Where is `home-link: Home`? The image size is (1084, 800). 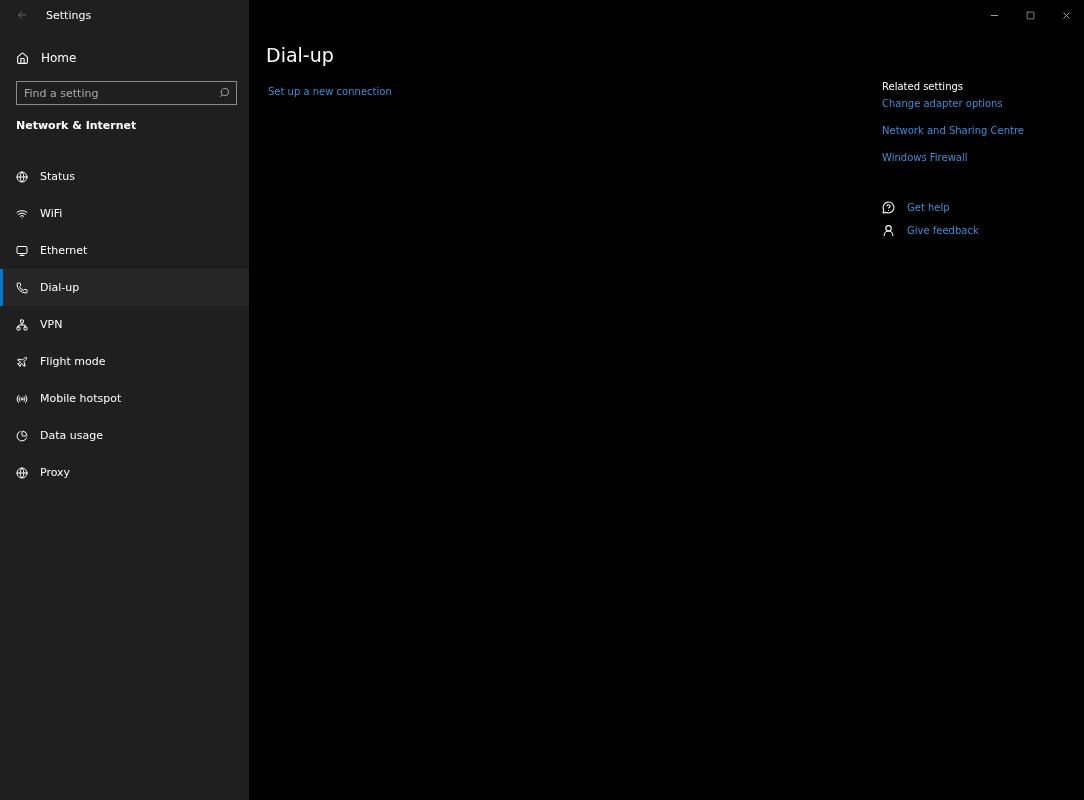 home-link: Home is located at coordinates (132, 58).